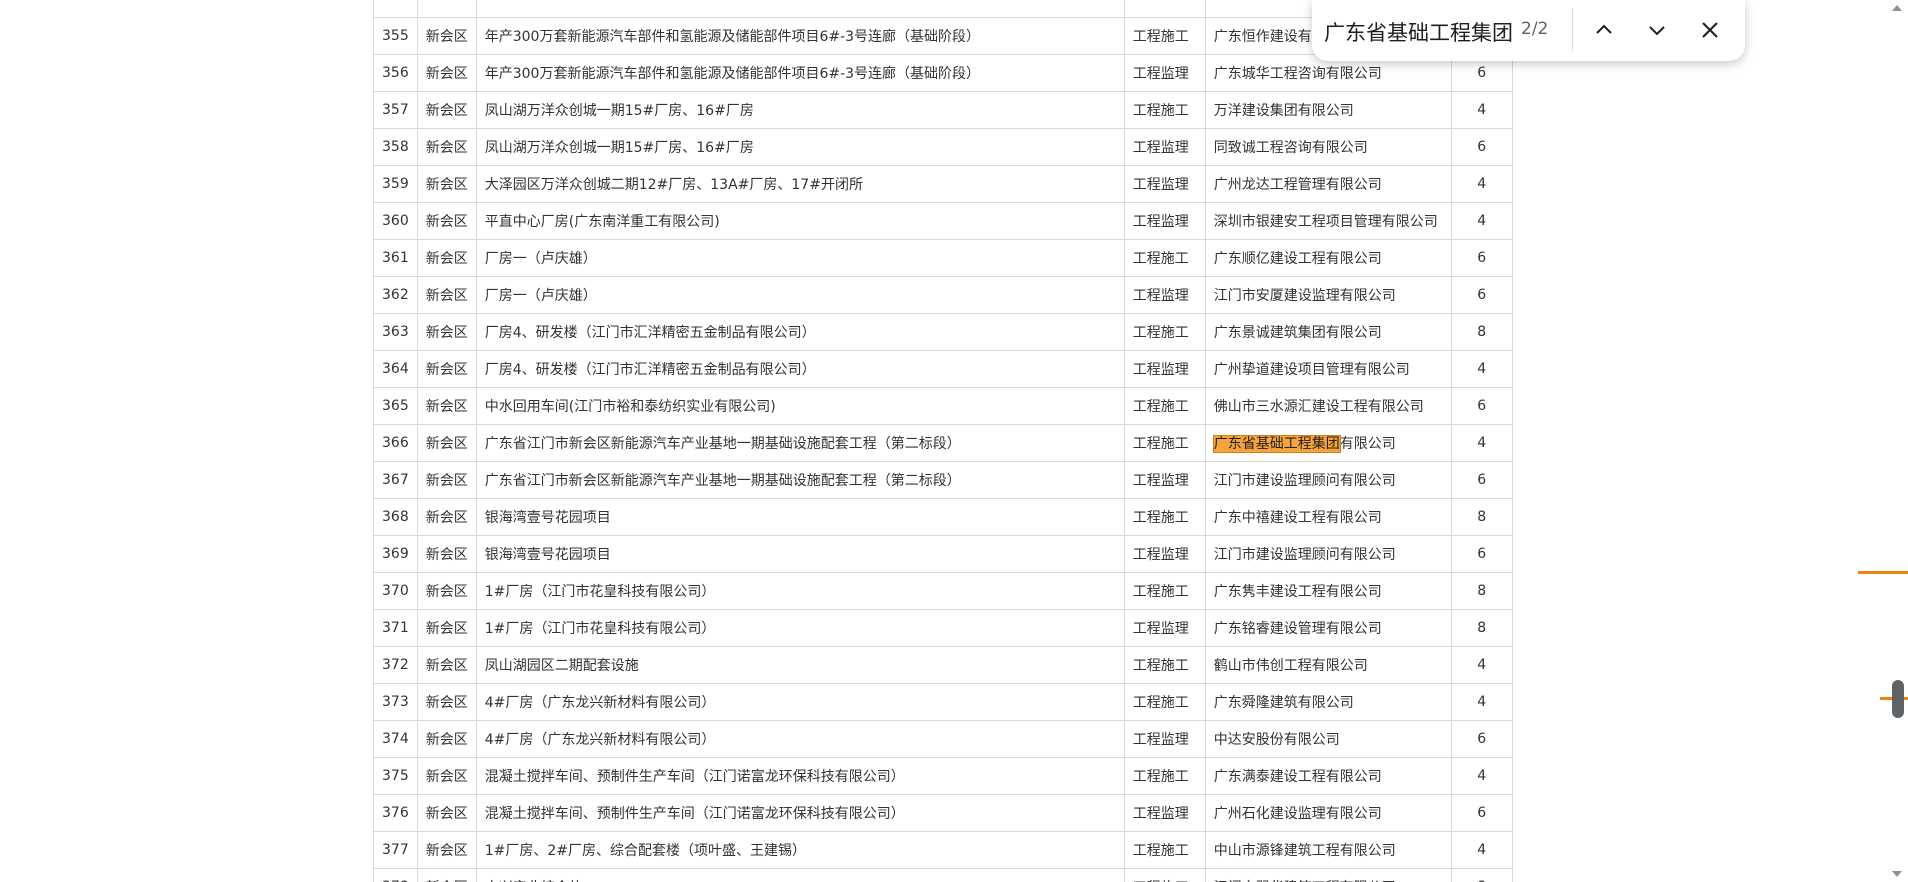  What do you see at coordinates (1328, 850) in the screenshot?
I see `row-company-cell: 中山市源锋建筑工程有限公司` at bounding box center [1328, 850].